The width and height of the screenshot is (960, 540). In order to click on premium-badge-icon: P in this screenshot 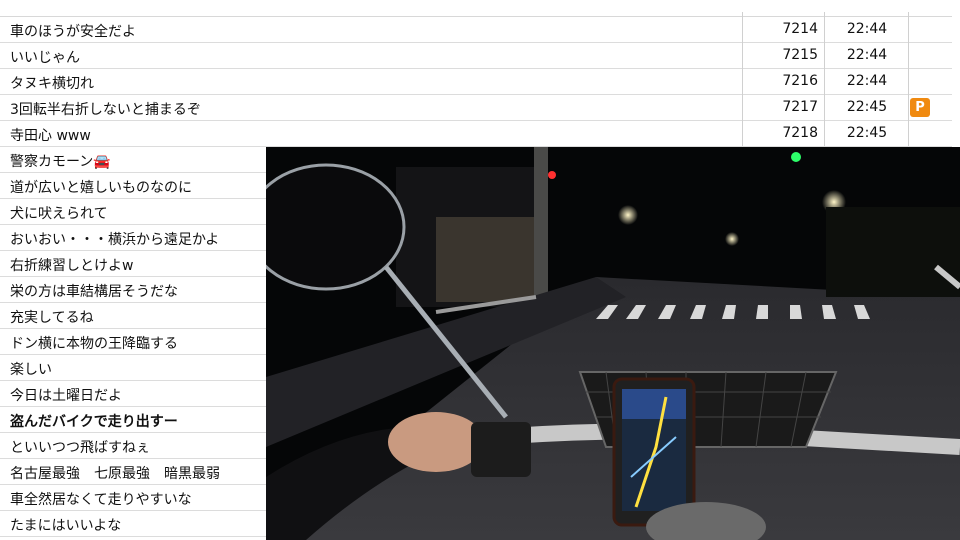, I will do `click(920, 107)`.